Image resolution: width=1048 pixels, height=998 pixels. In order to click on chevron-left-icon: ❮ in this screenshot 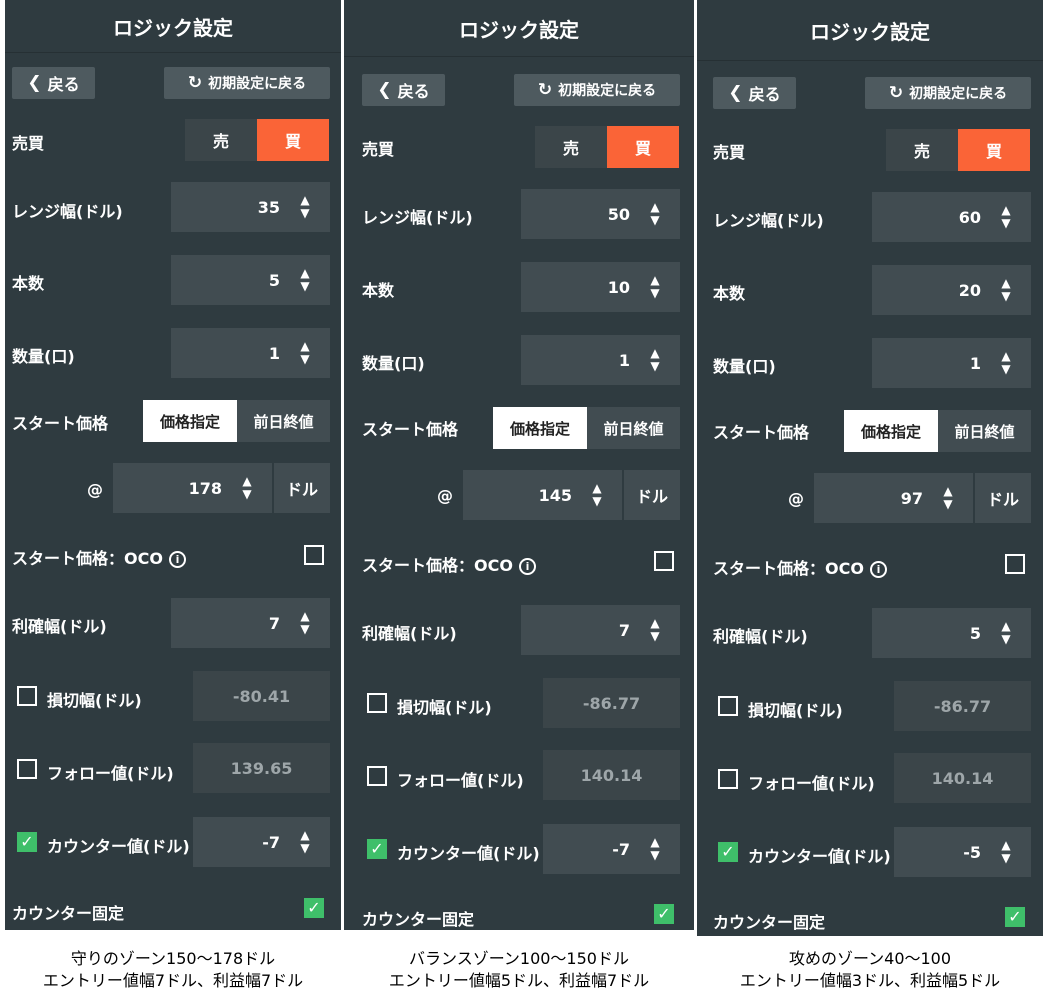, I will do `click(34, 83)`.